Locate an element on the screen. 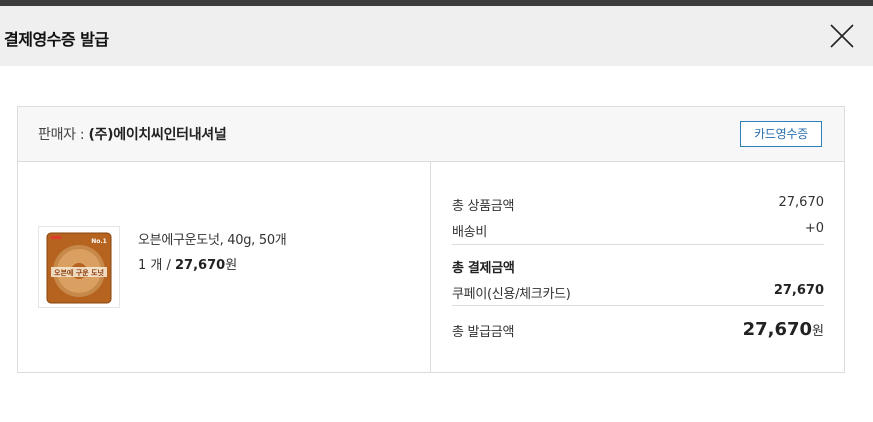 This screenshot has height=422, width=873. seller-name: (주)에이치씨인터내셔널 is located at coordinates (157, 135).